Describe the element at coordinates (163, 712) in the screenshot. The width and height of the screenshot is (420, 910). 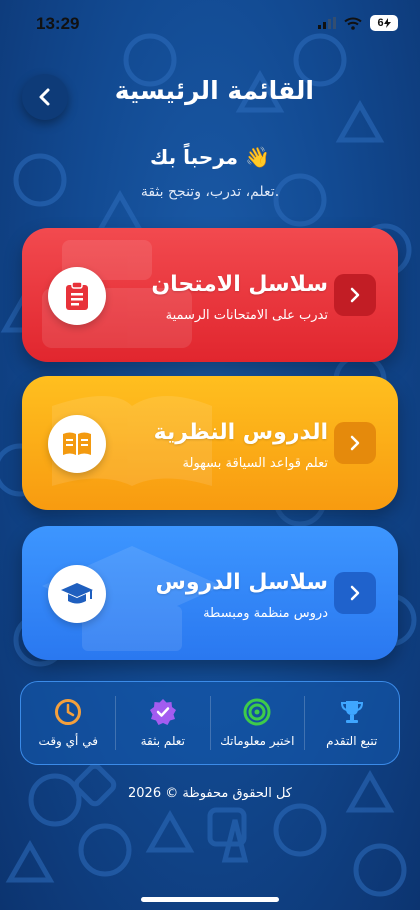
I see `verified-badge-icon` at that location.